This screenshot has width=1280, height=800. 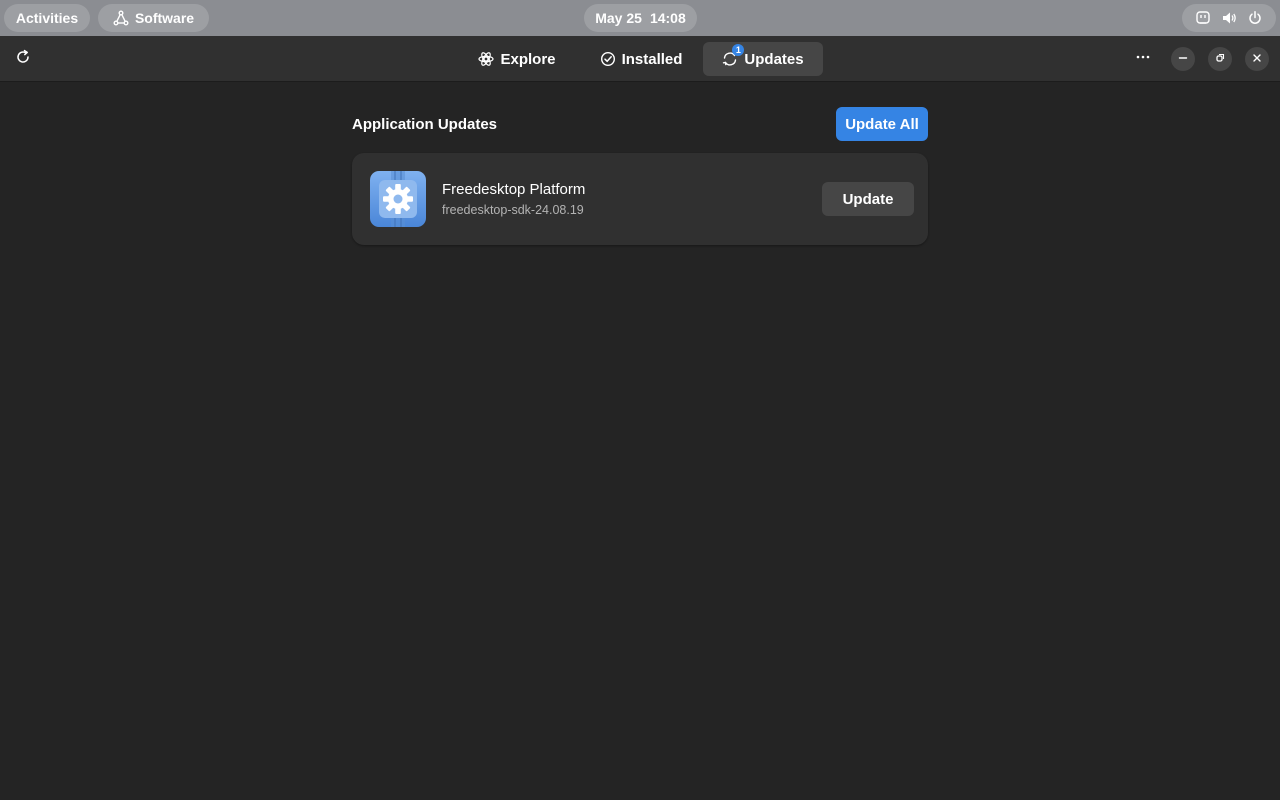 I want to click on close-icon, so click(x=1257, y=59).